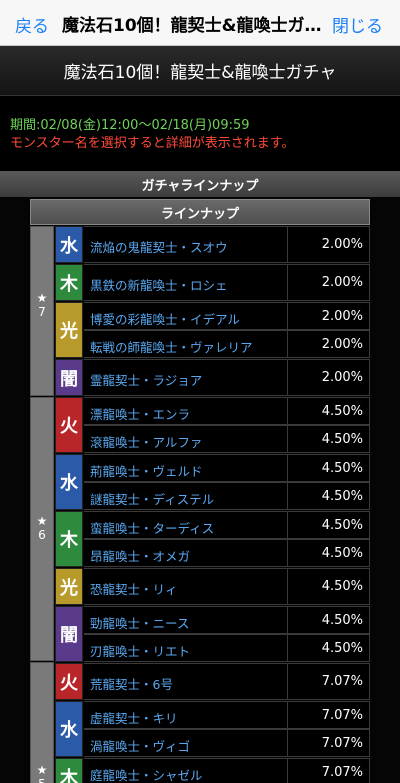 This screenshot has width=400, height=783. Describe the element at coordinates (159, 284) in the screenshot. I see `monster-name-link: 黒鉄の新龍喚士・ロシェ` at that location.